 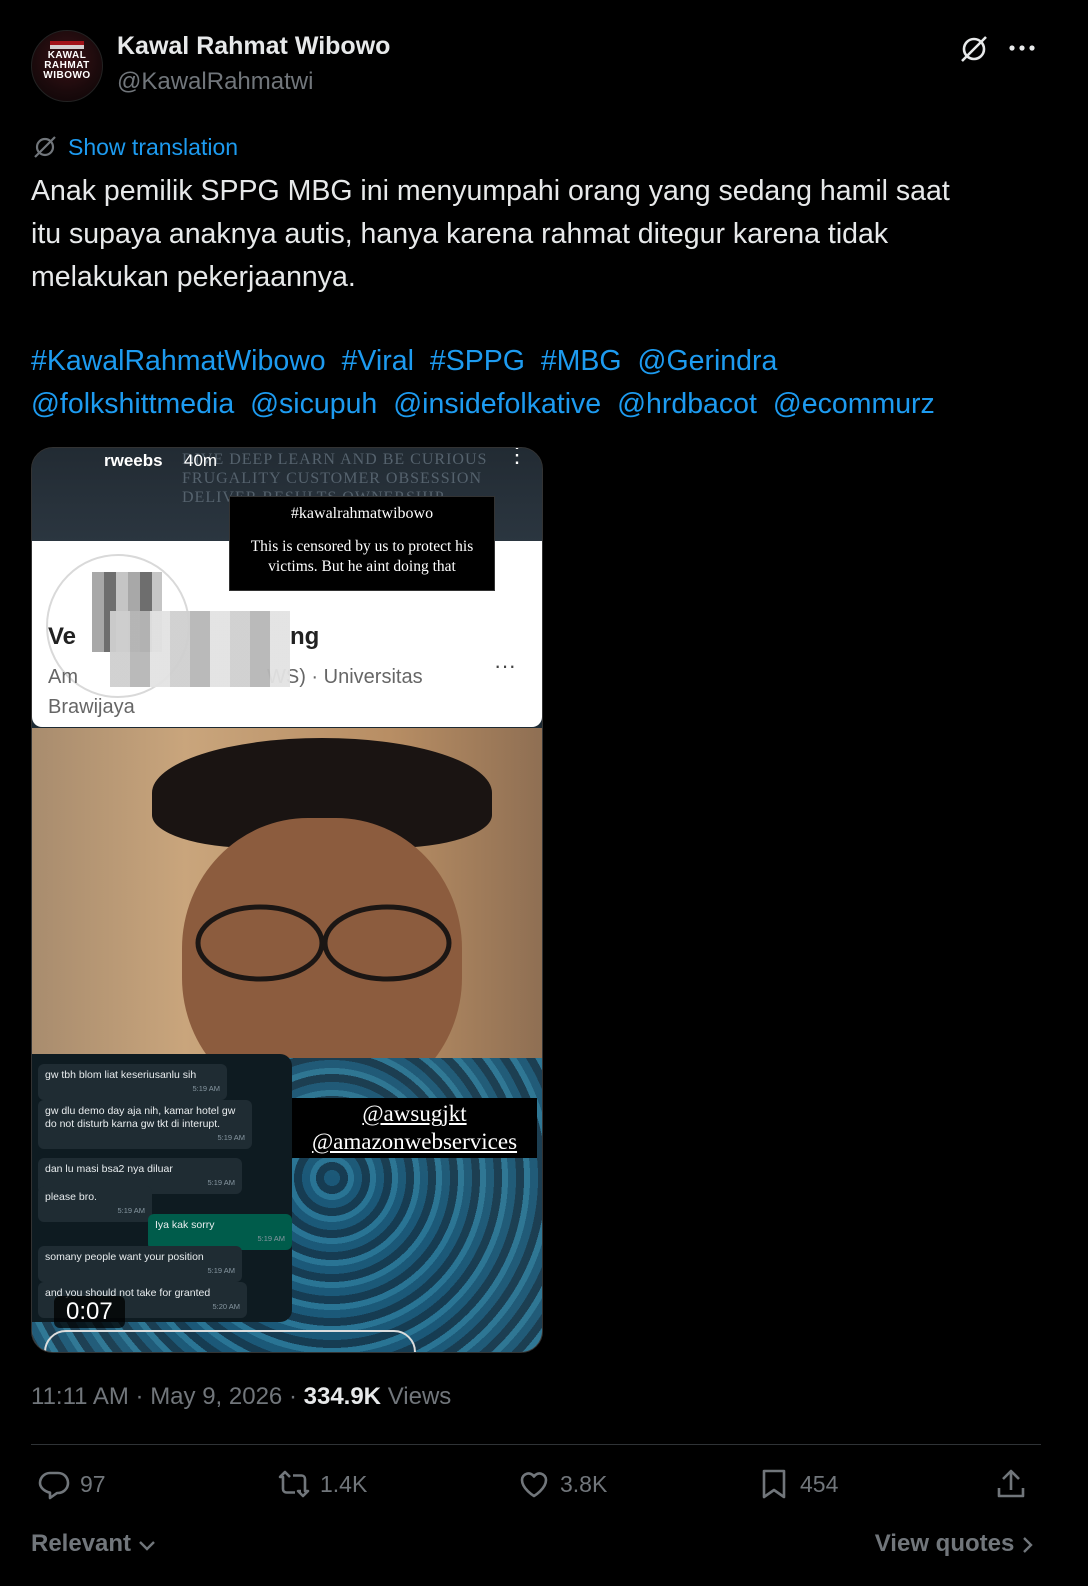 What do you see at coordinates (124, 1257) in the screenshot?
I see `chat-message-text: somany people want your position` at bounding box center [124, 1257].